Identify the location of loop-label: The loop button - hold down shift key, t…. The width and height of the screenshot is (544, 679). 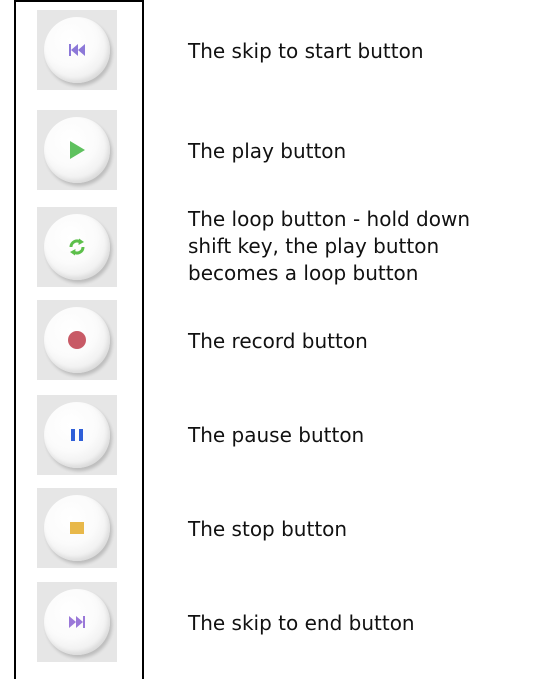
(329, 246).